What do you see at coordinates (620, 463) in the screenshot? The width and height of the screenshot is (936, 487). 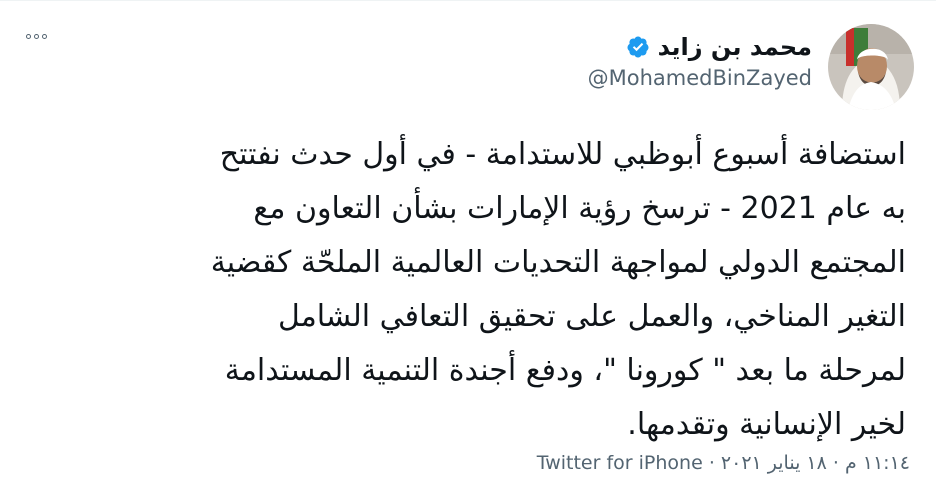 I see `tweet-source: Twitter for iPhone` at bounding box center [620, 463].